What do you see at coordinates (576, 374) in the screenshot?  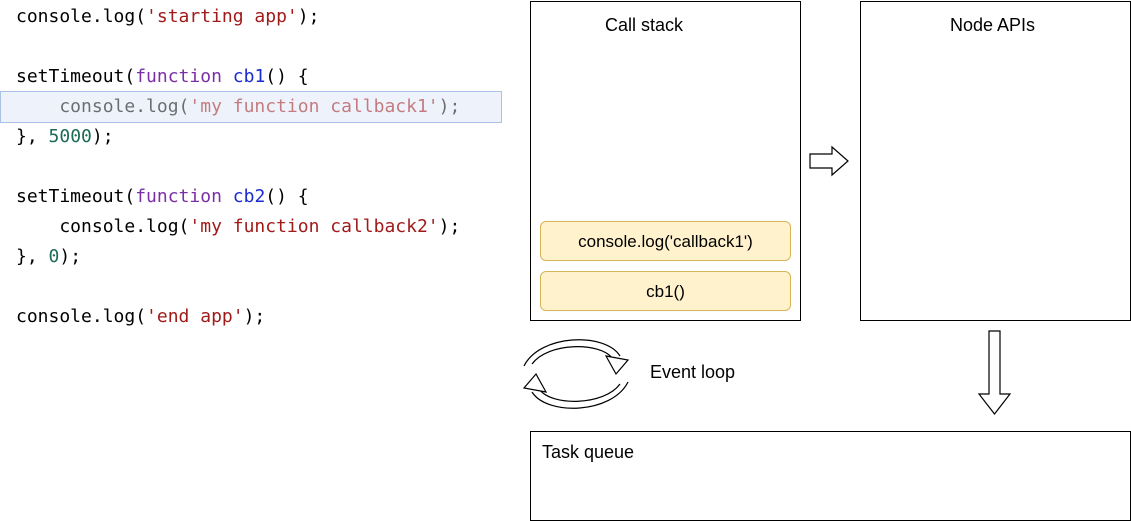 I see `event-loop-cycle-icon` at bounding box center [576, 374].